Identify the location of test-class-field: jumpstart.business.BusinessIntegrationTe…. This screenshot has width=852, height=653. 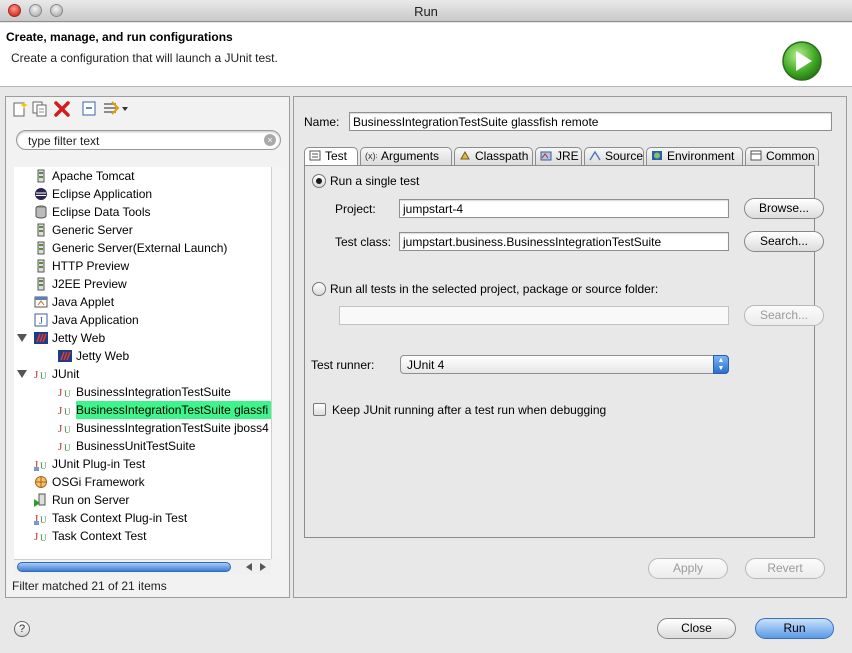
(564, 241).